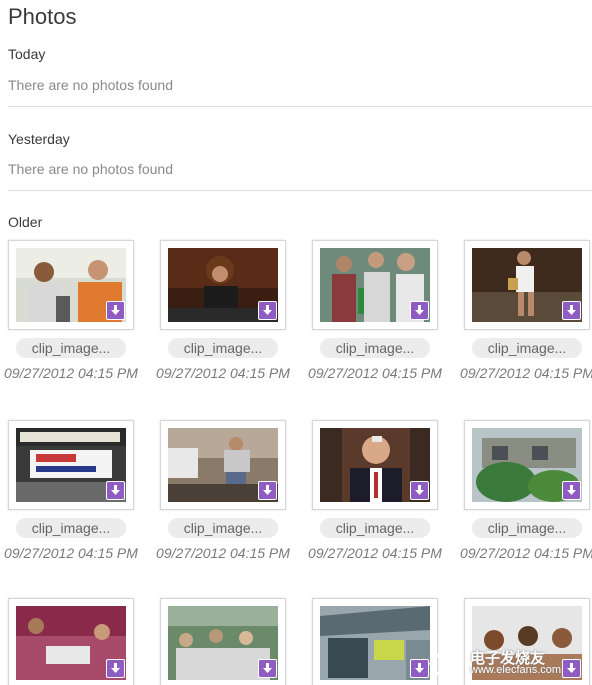 The image size is (592, 685). Describe the element at coordinates (91, 169) in the screenshot. I see `empty-message-yesterday: There are no photos found` at that location.